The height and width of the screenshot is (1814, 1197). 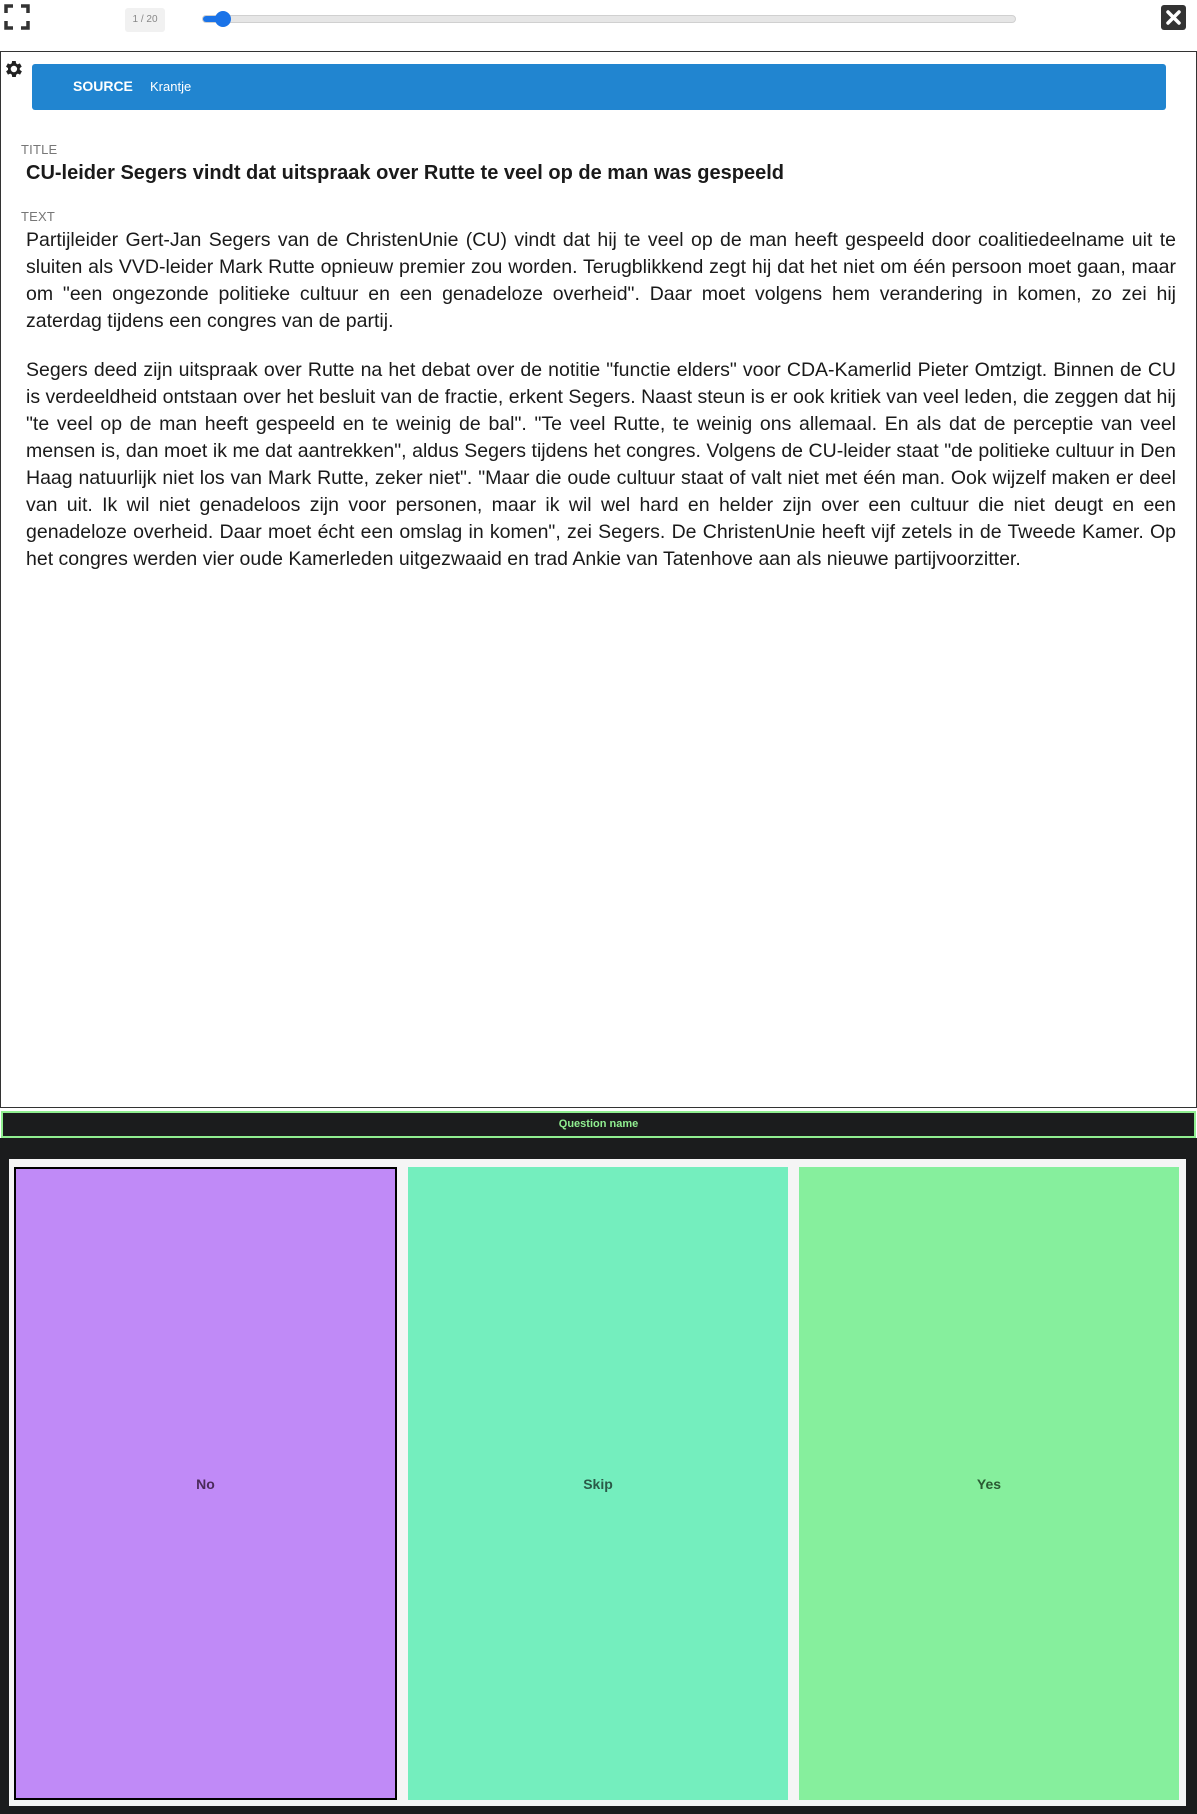 What do you see at coordinates (17, 17) in the screenshot?
I see `fullscreen-icon` at bounding box center [17, 17].